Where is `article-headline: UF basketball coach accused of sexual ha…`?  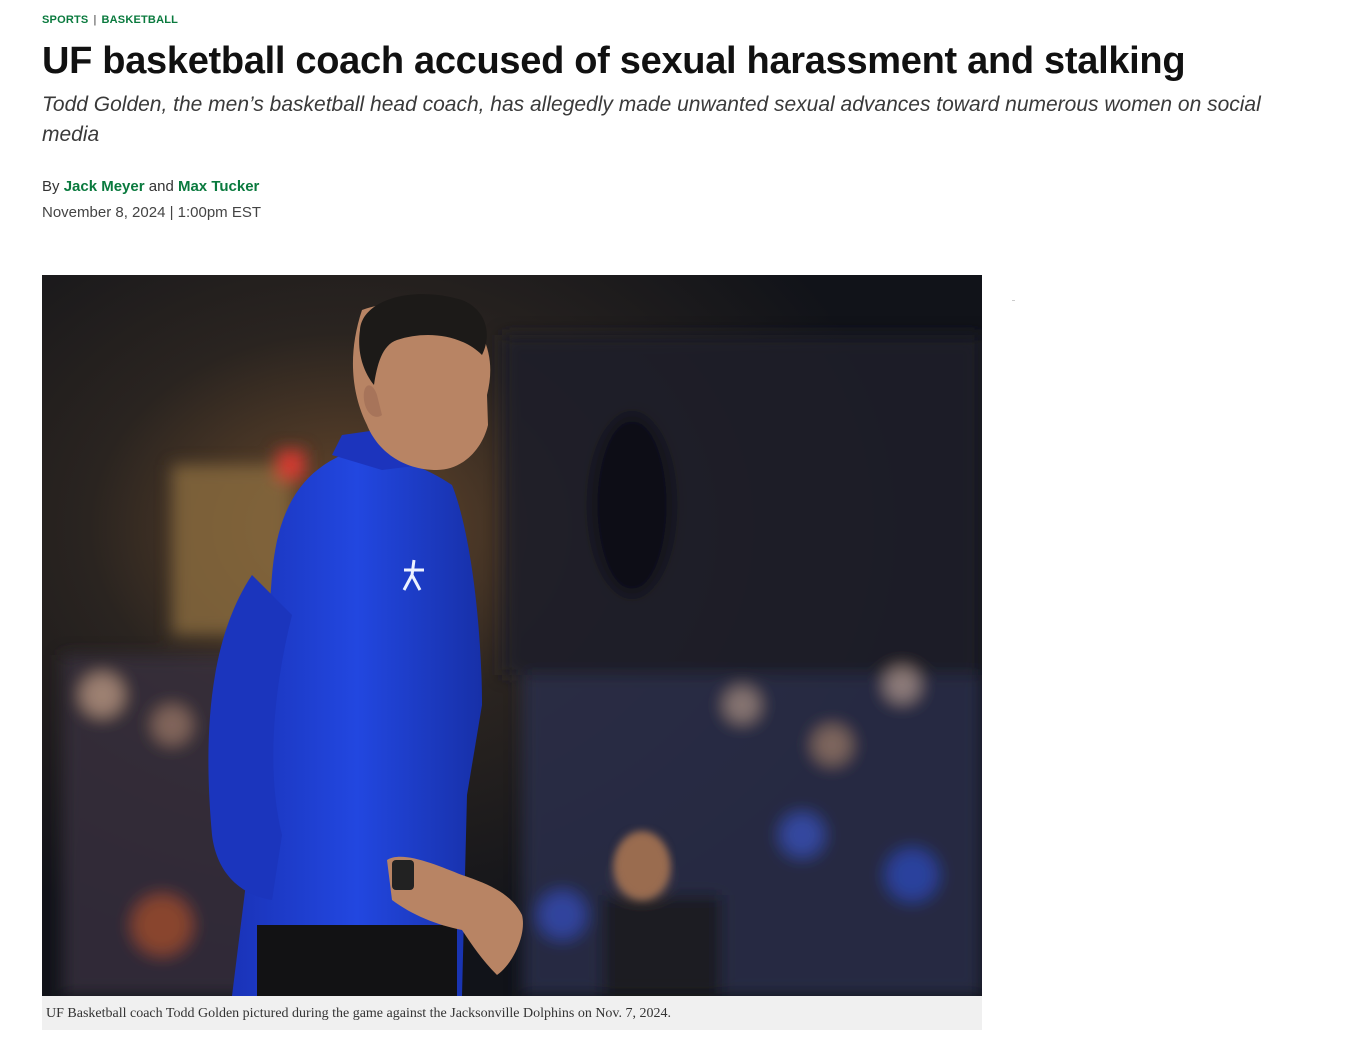 article-headline: UF basketball coach accused of sexual ha… is located at coordinates (614, 61).